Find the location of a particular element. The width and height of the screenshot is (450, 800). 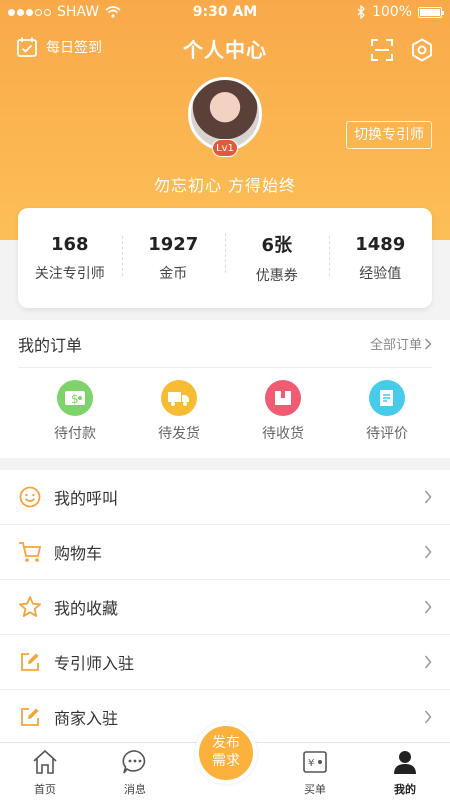

order-pending-payment: $ 待付款 is located at coordinates (75, 411).